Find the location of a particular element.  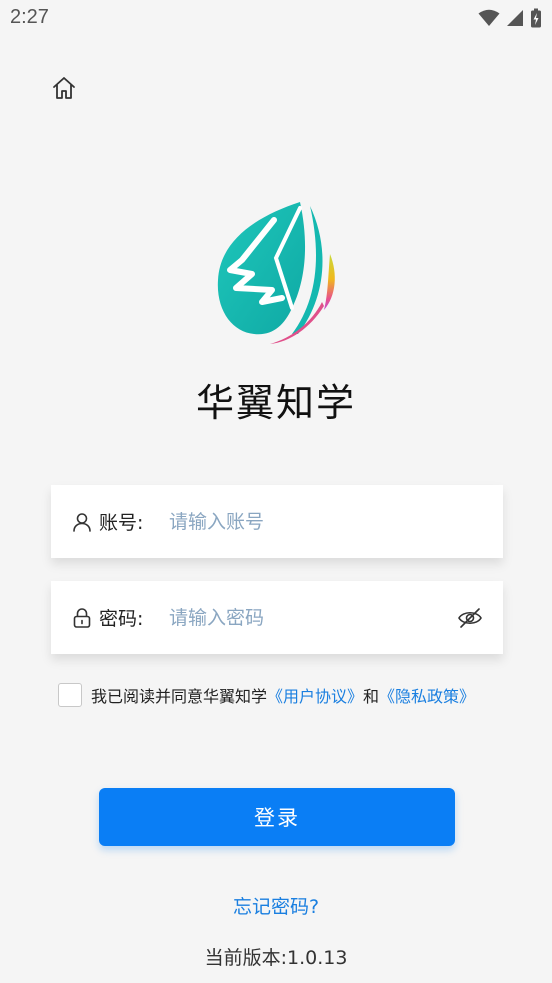

wifi-icon is located at coordinates (489, 17).